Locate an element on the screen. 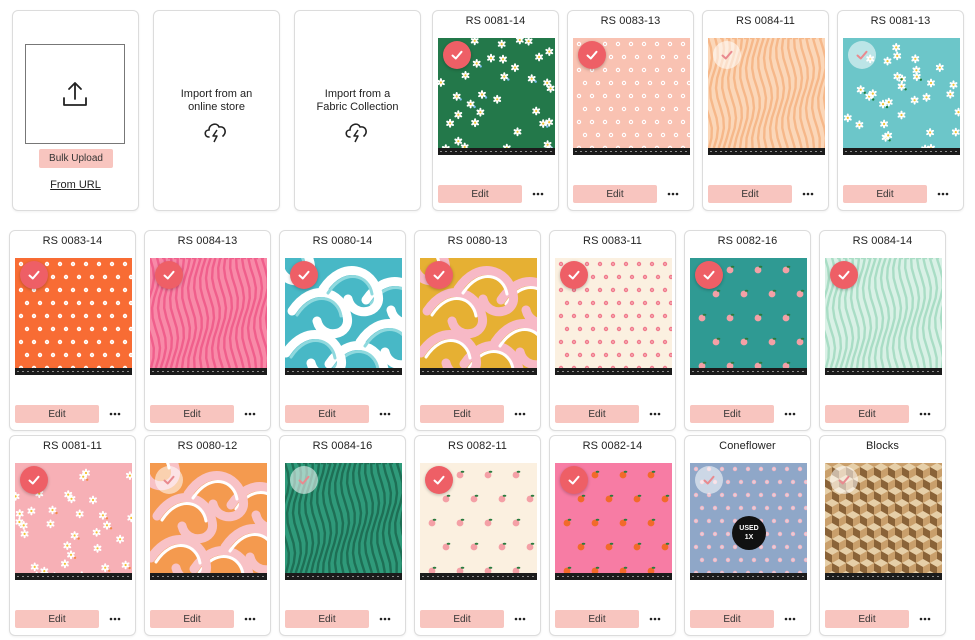  fabric-card: RS 0083-14 Edit is located at coordinates (72, 330).